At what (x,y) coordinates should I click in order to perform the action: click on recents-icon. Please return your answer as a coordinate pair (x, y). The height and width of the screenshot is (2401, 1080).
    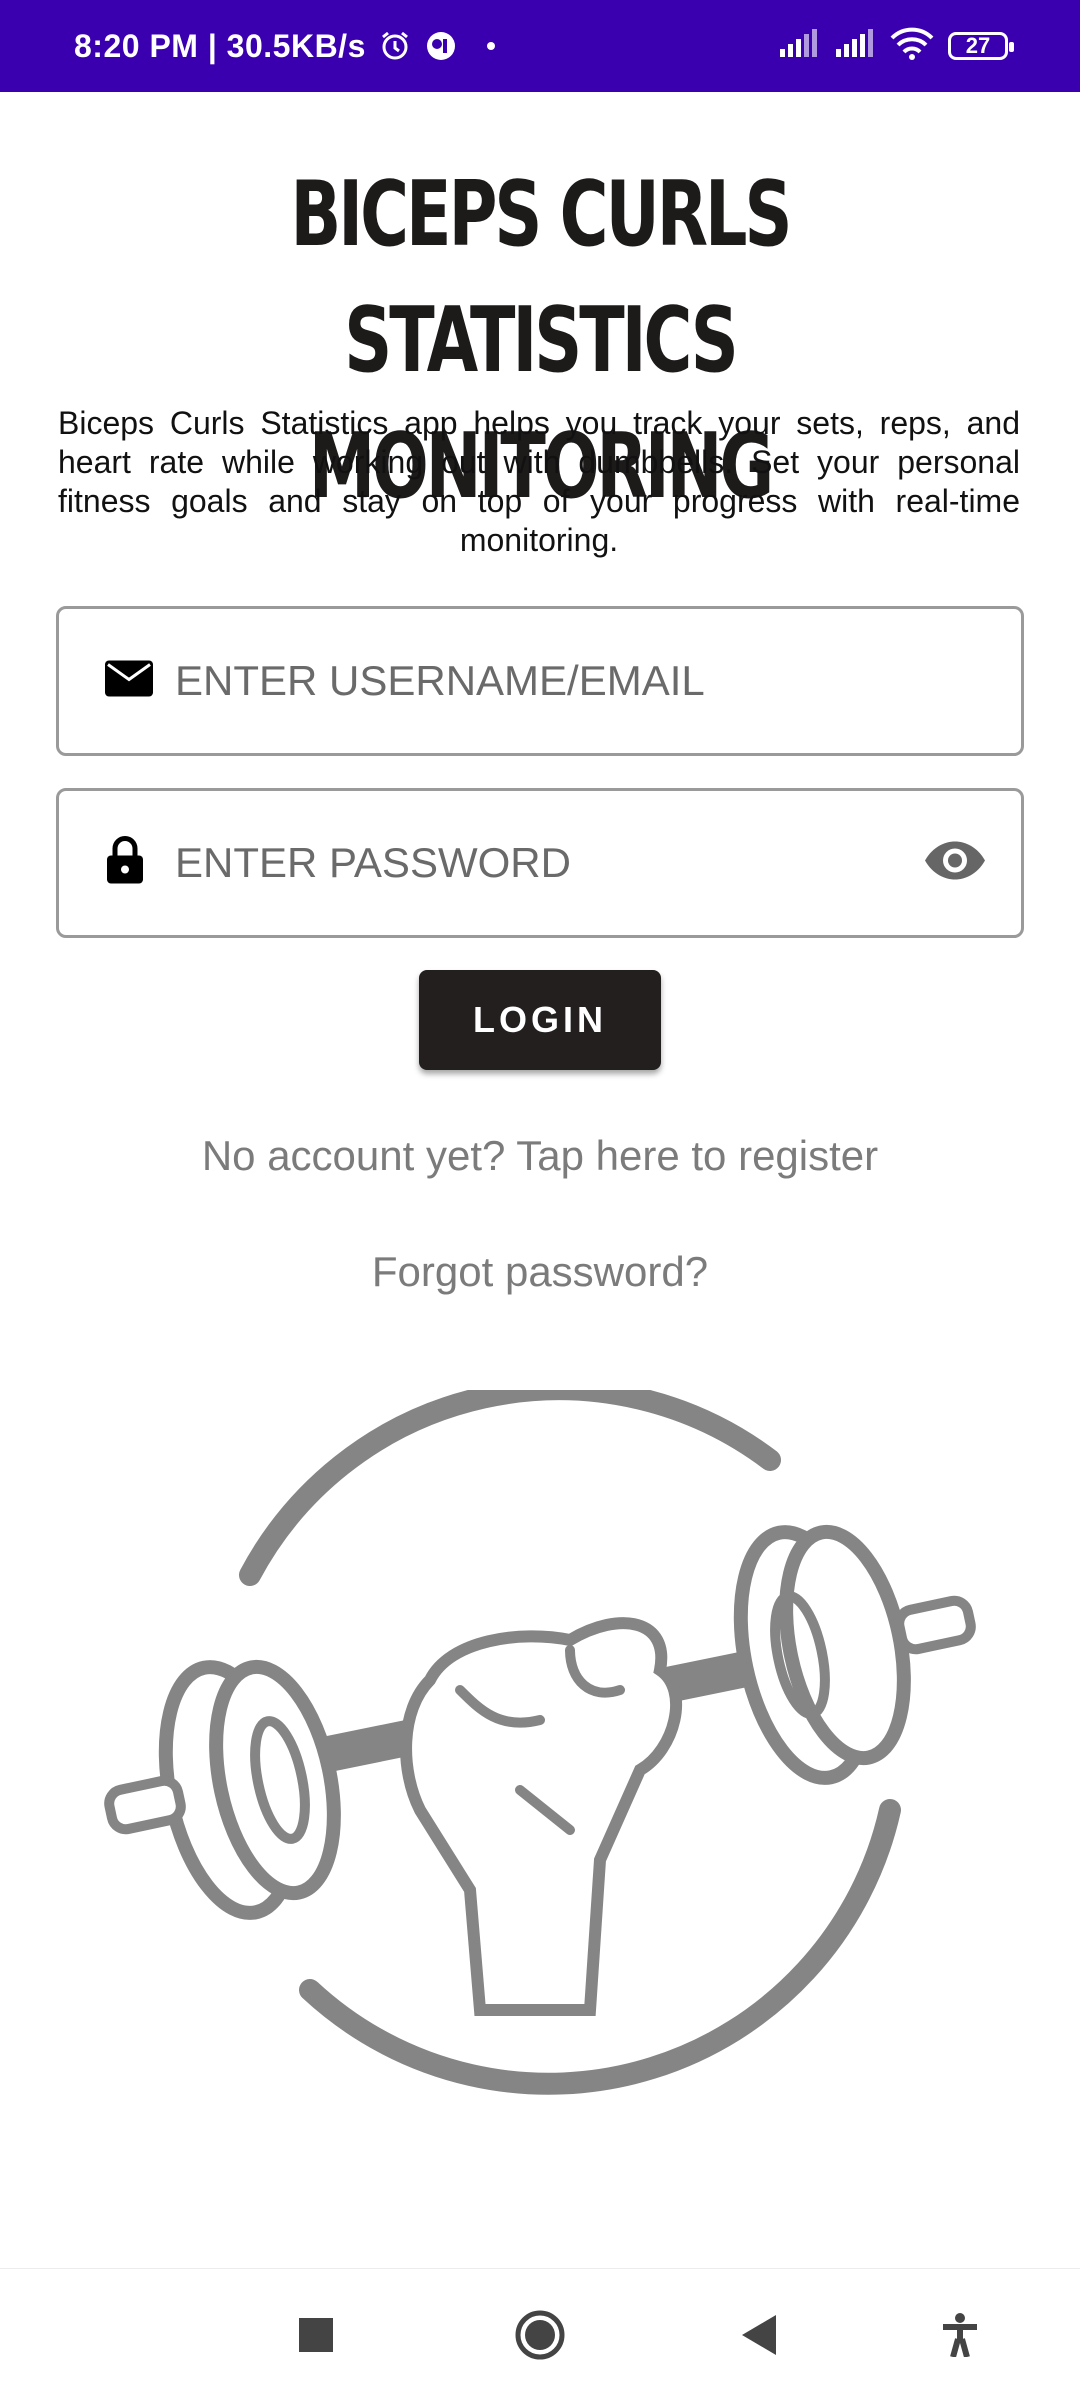
    Looking at the image, I should click on (316, 2335).